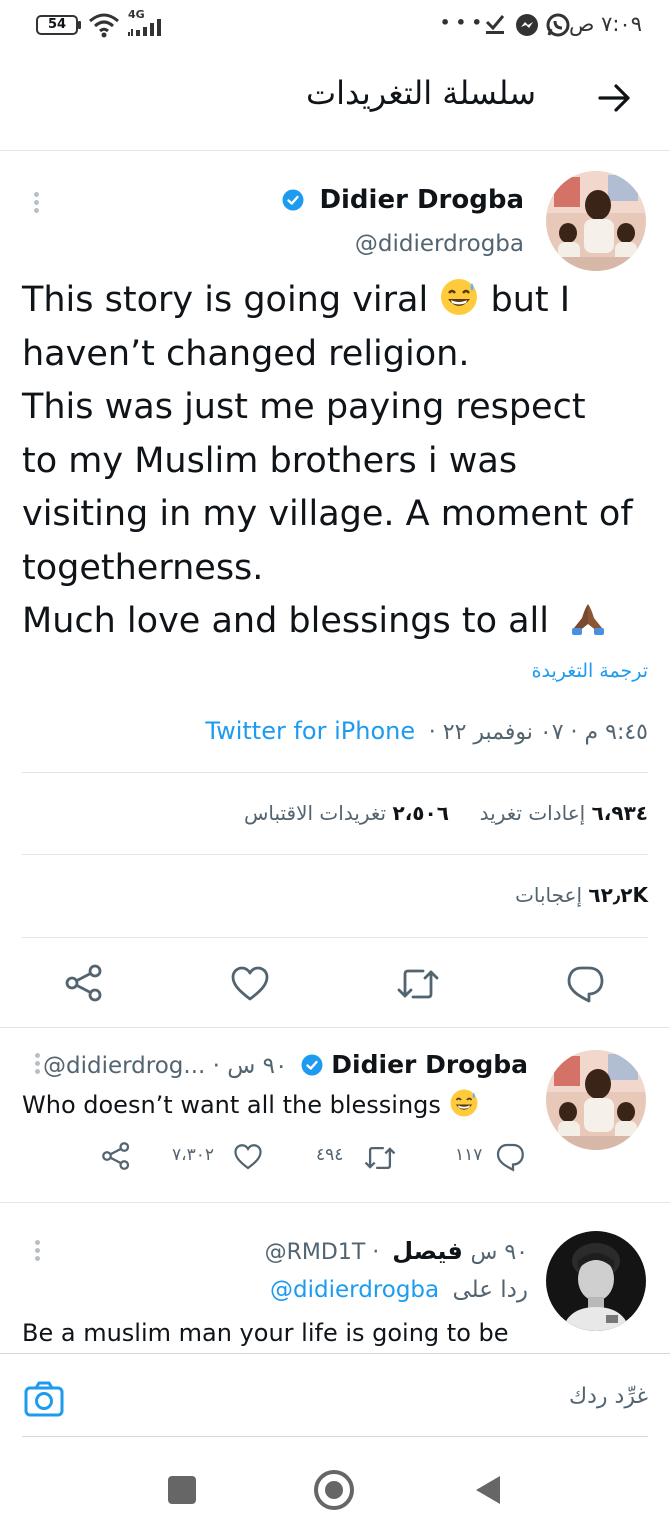 Image resolution: width=670 pixels, height=1536 pixels. Describe the element at coordinates (147, 29) in the screenshot. I see `signal-icon` at that location.